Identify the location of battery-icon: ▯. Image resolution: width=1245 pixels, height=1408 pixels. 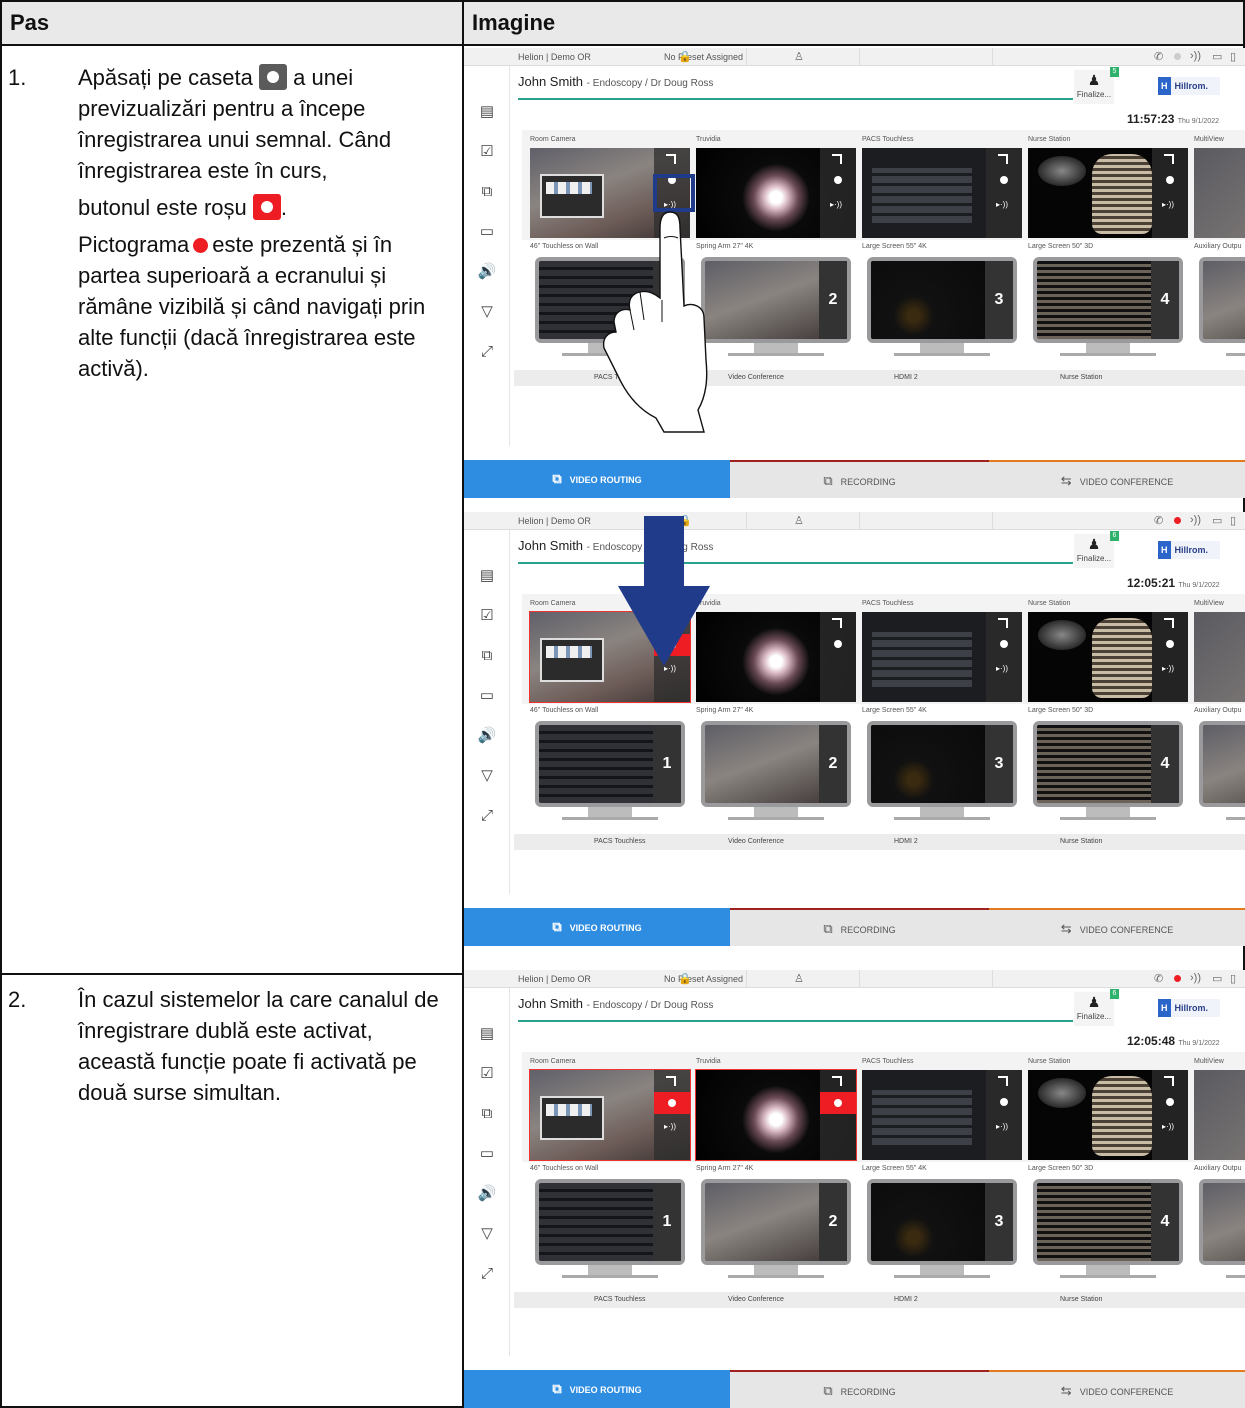
(1233, 979).